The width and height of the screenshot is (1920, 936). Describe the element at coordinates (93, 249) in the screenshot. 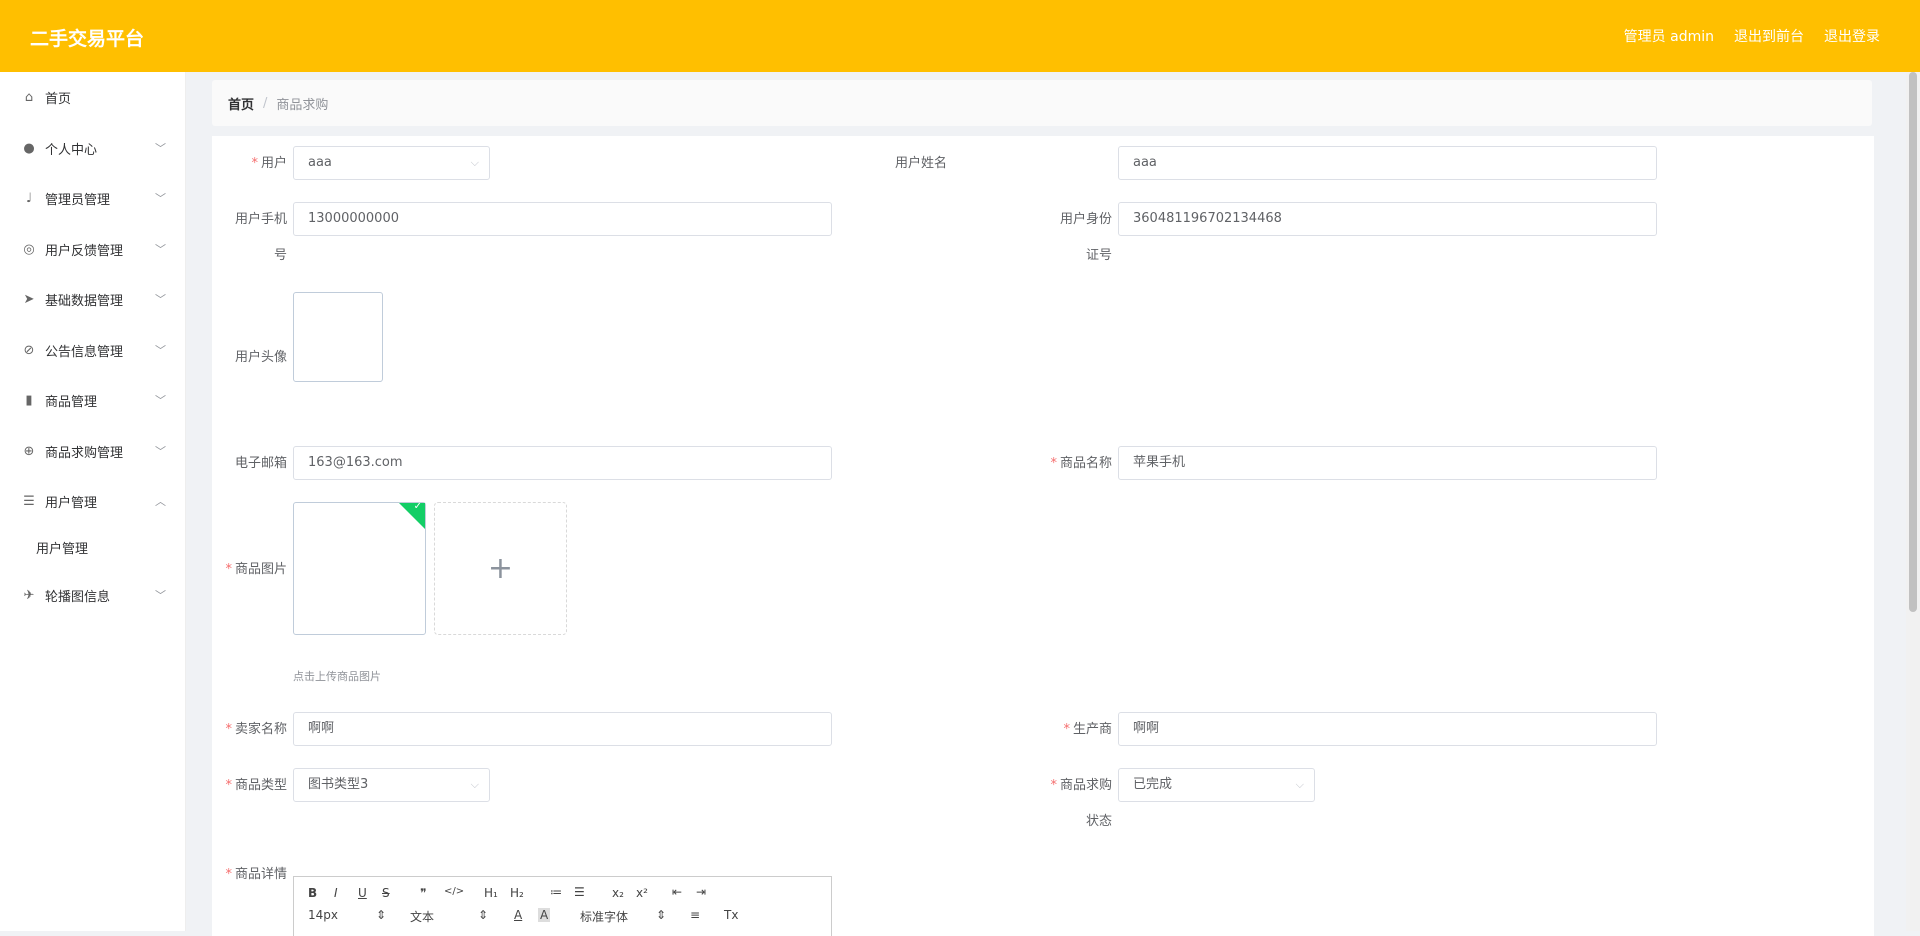

I see `sidebar-item-feedback-management: ◎ 用户反馈管理 ﹀` at that location.